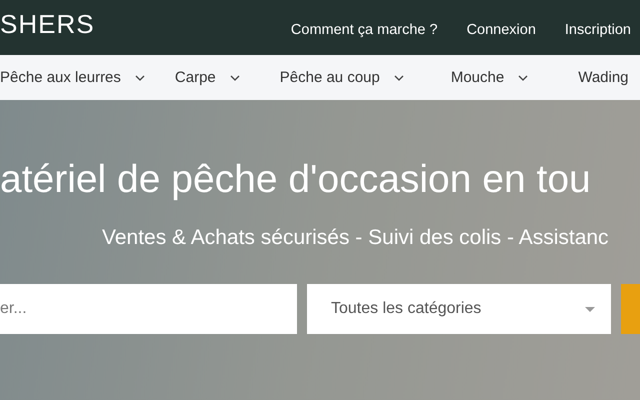  Describe the element at coordinates (630, 309) in the screenshot. I see `search-button` at that location.